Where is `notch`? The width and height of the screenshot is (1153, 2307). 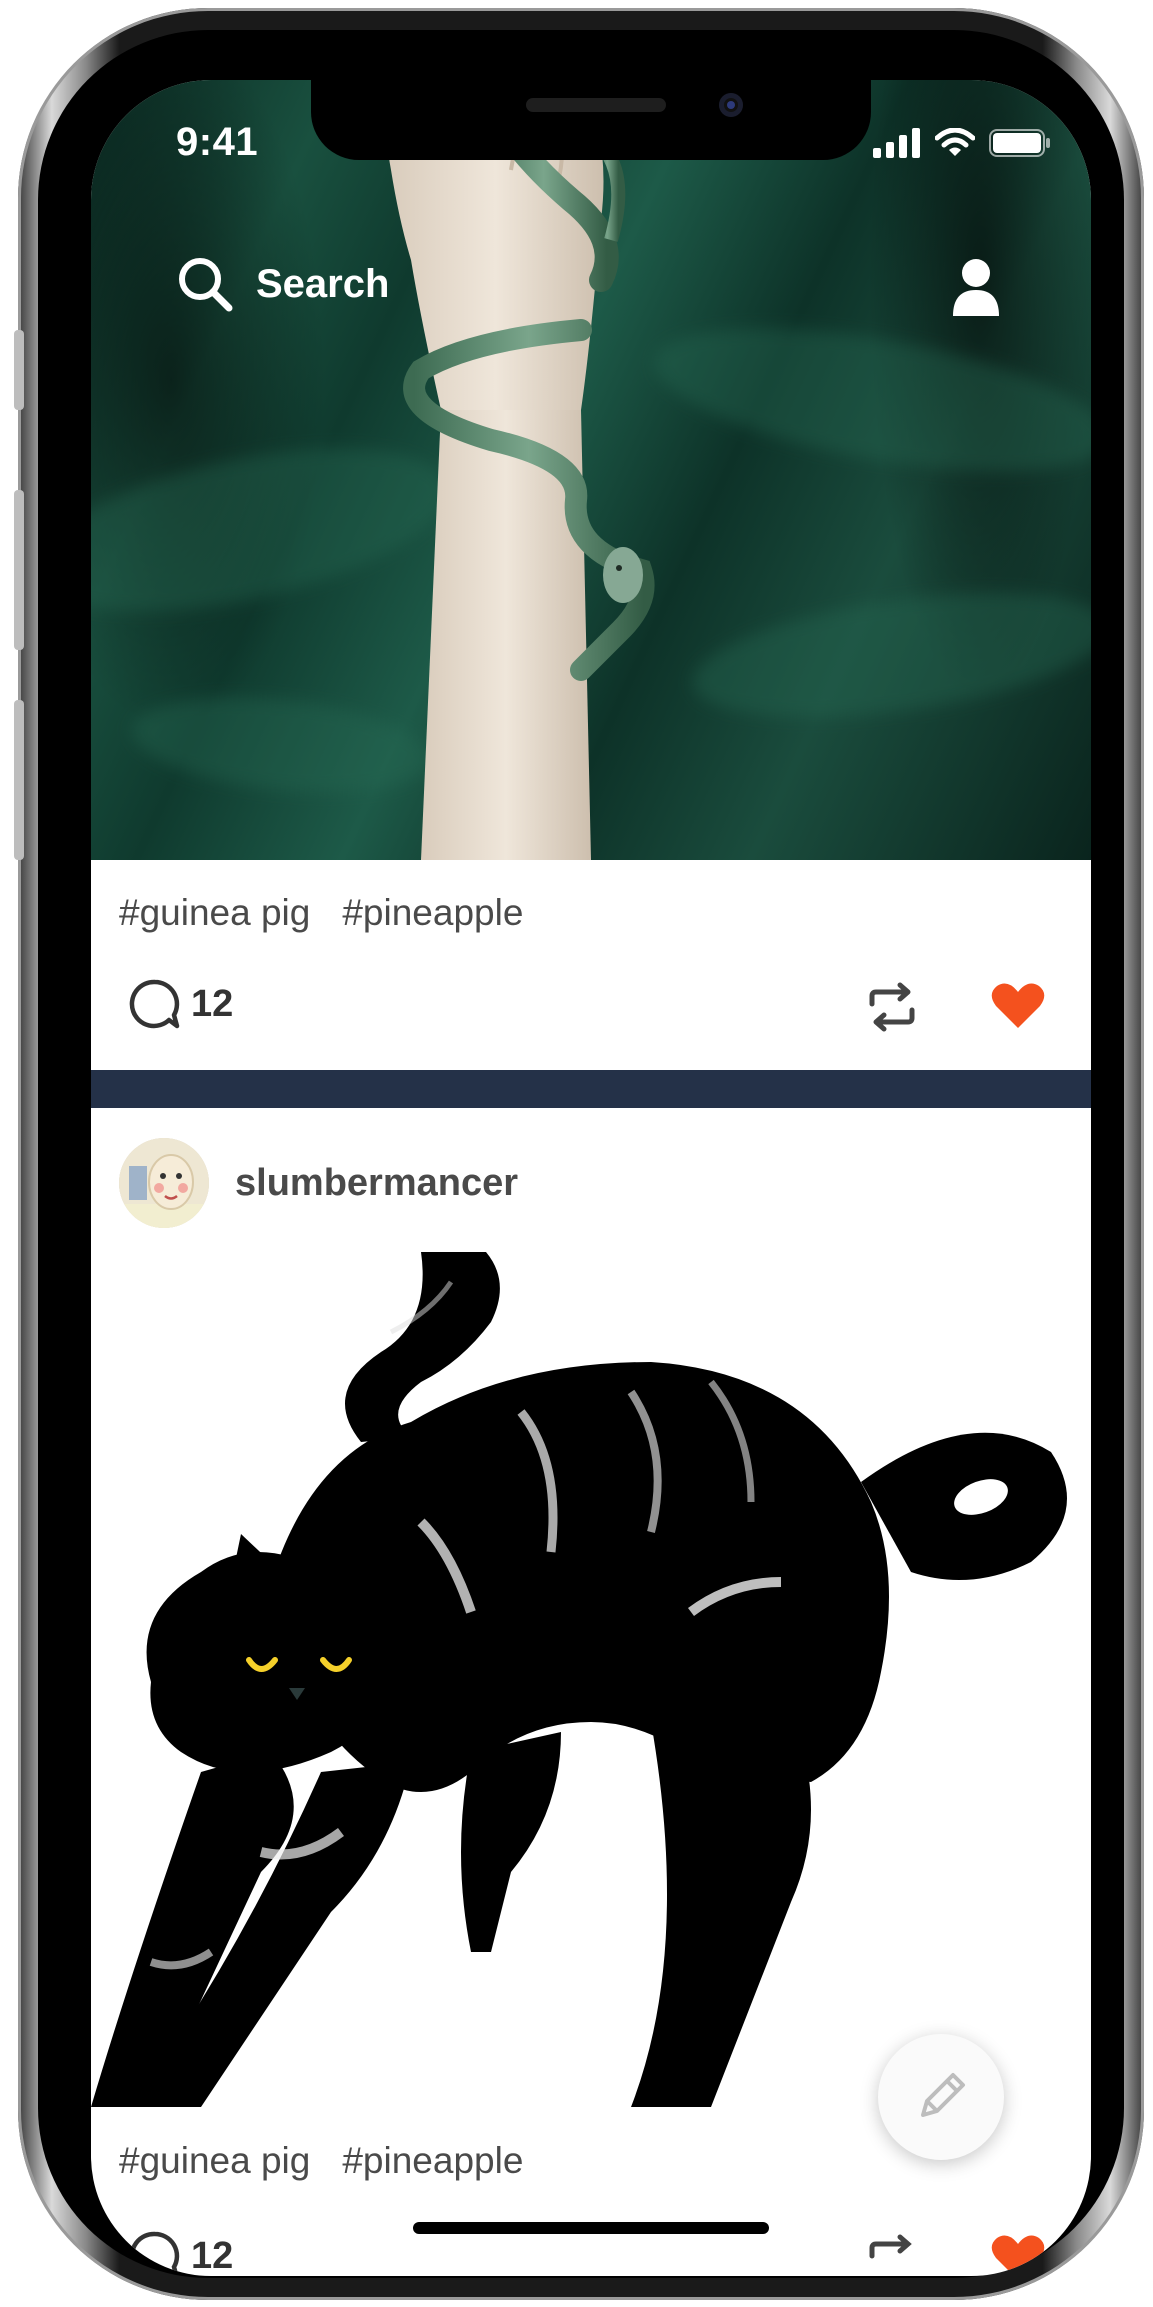
notch is located at coordinates (591, 120).